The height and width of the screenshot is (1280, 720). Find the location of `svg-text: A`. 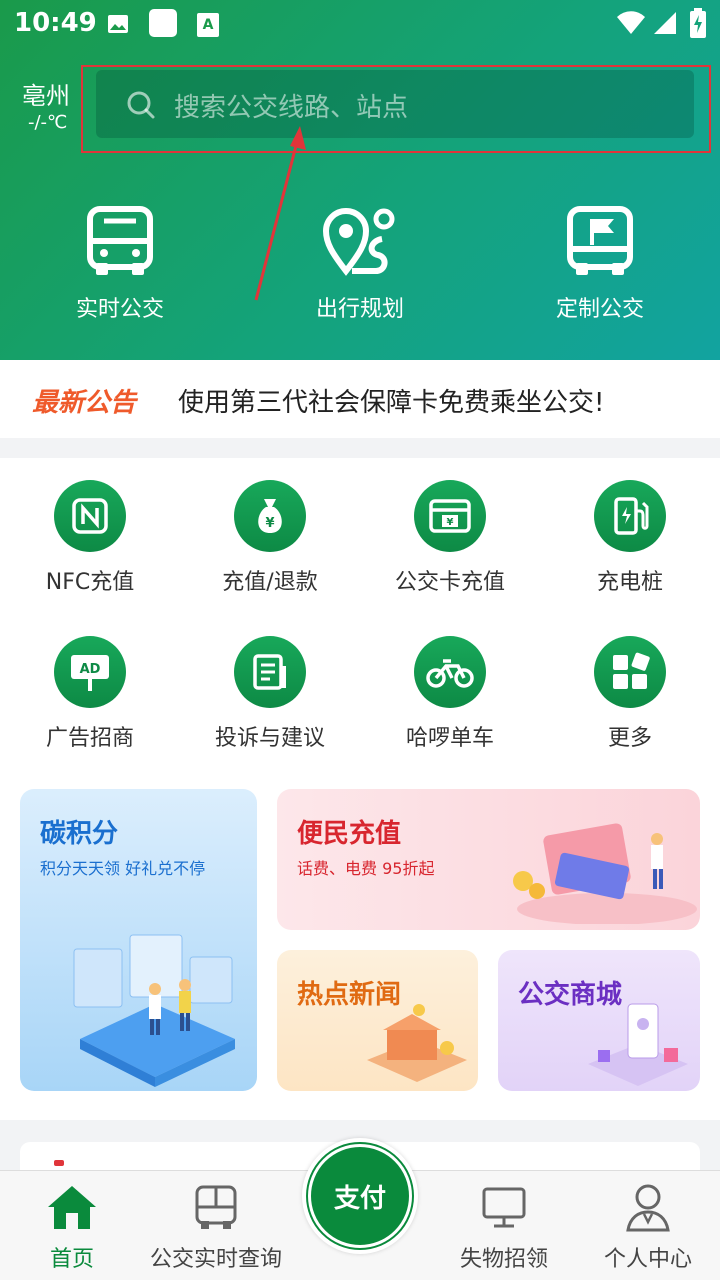

svg-text: A is located at coordinates (208, 25).